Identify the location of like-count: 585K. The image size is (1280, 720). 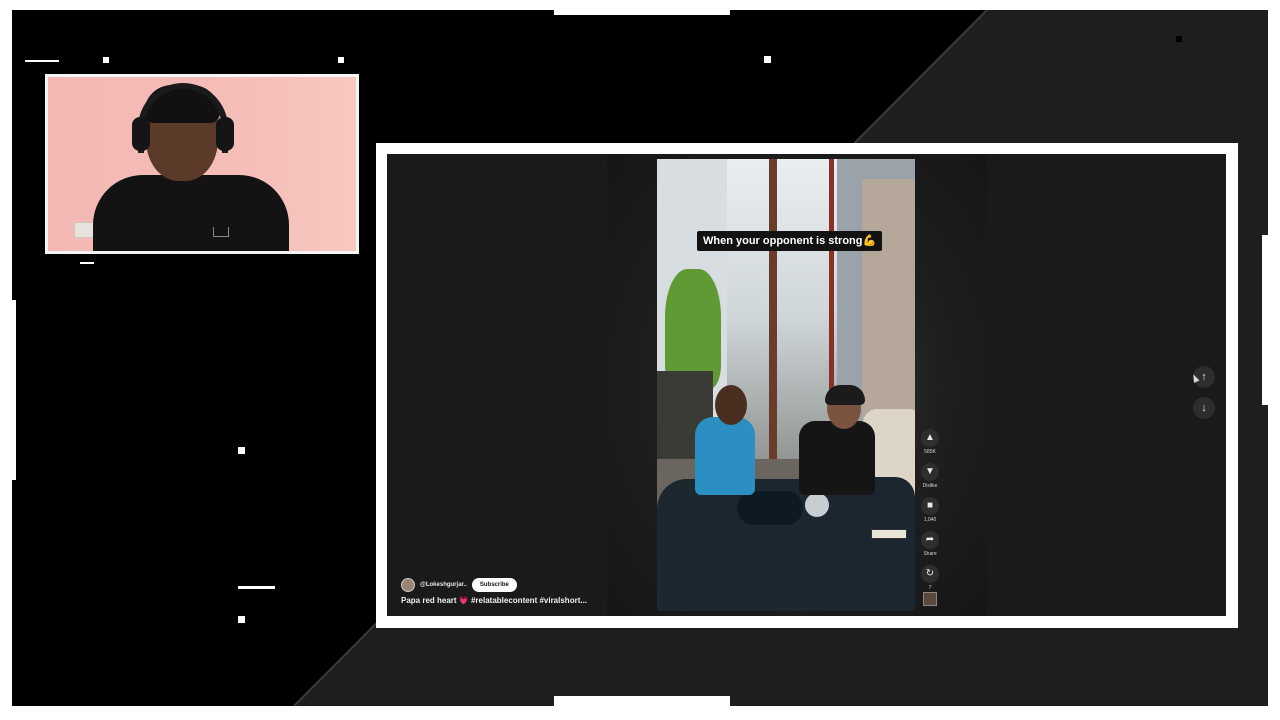
(930, 452).